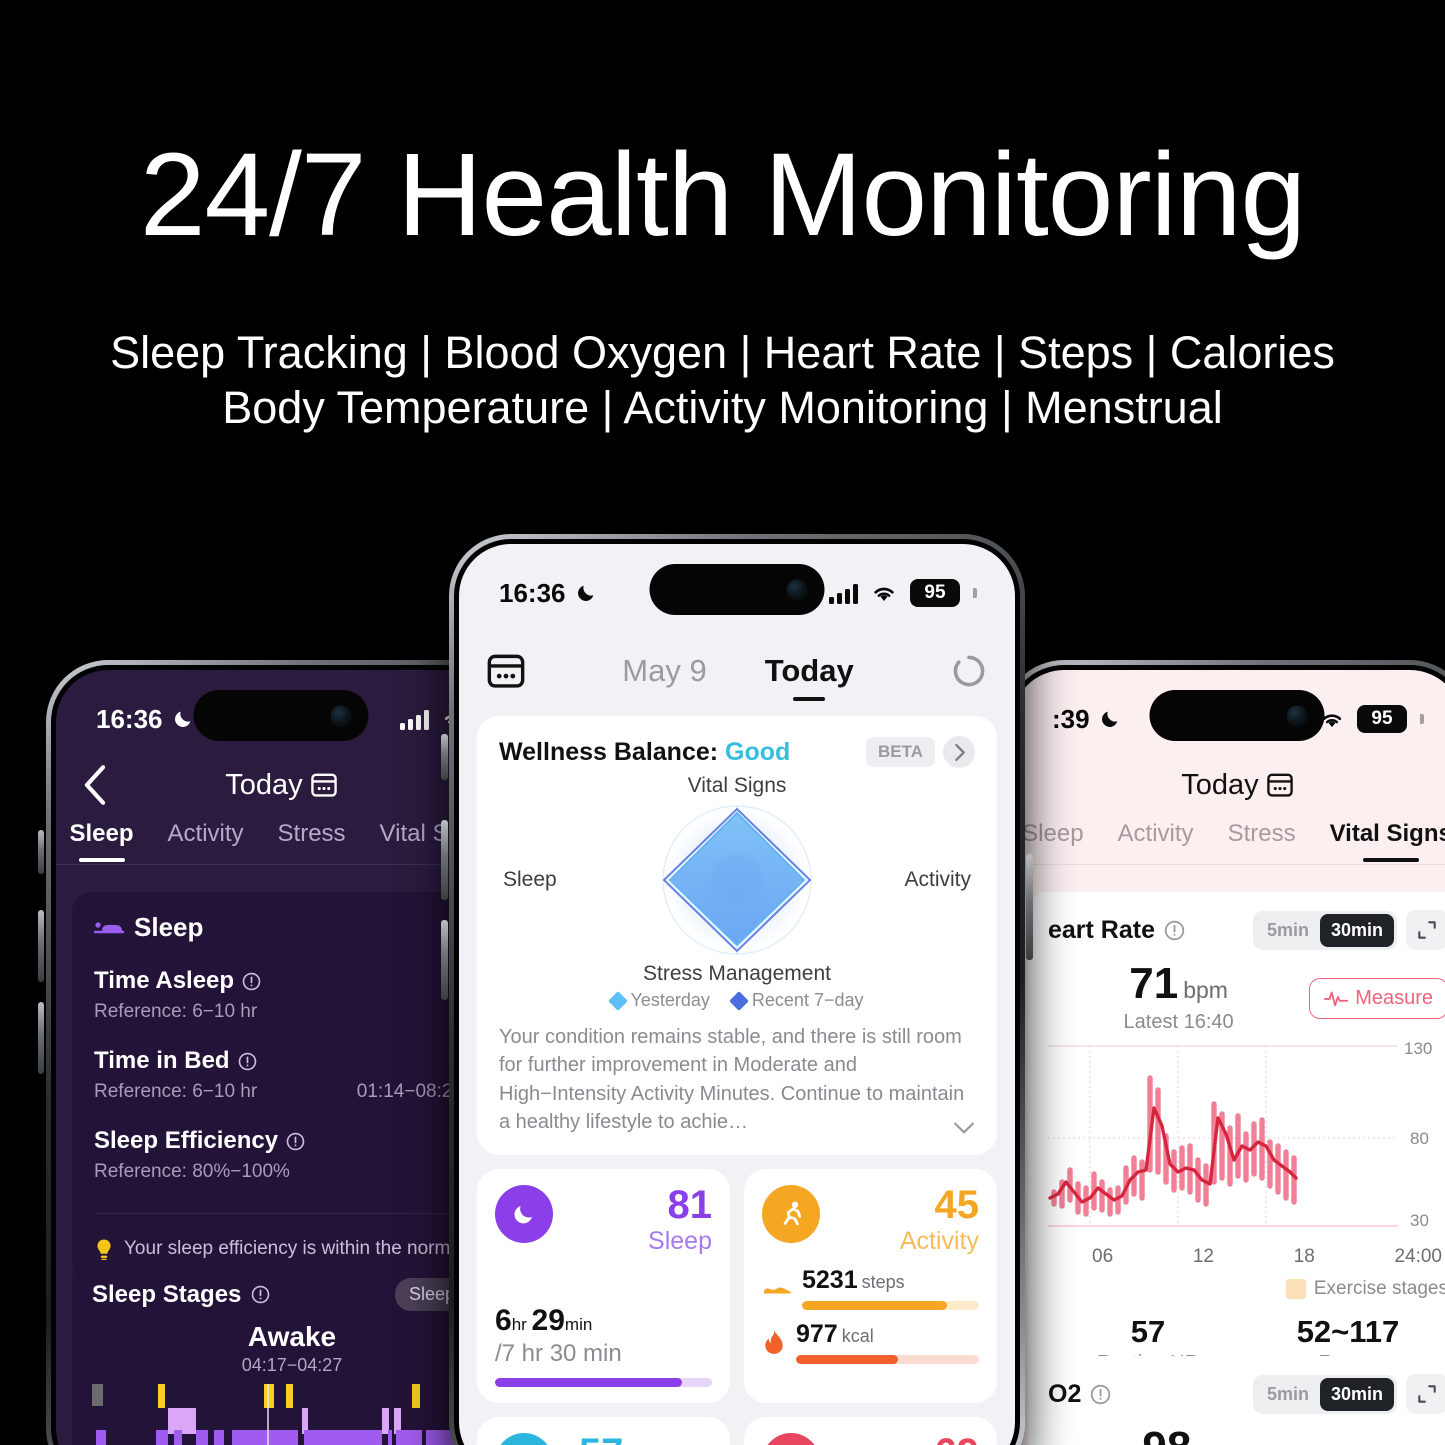 The height and width of the screenshot is (1445, 1445). Describe the element at coordinates (884, 594) in the screenshot. I see `wifi-icon` at that location.